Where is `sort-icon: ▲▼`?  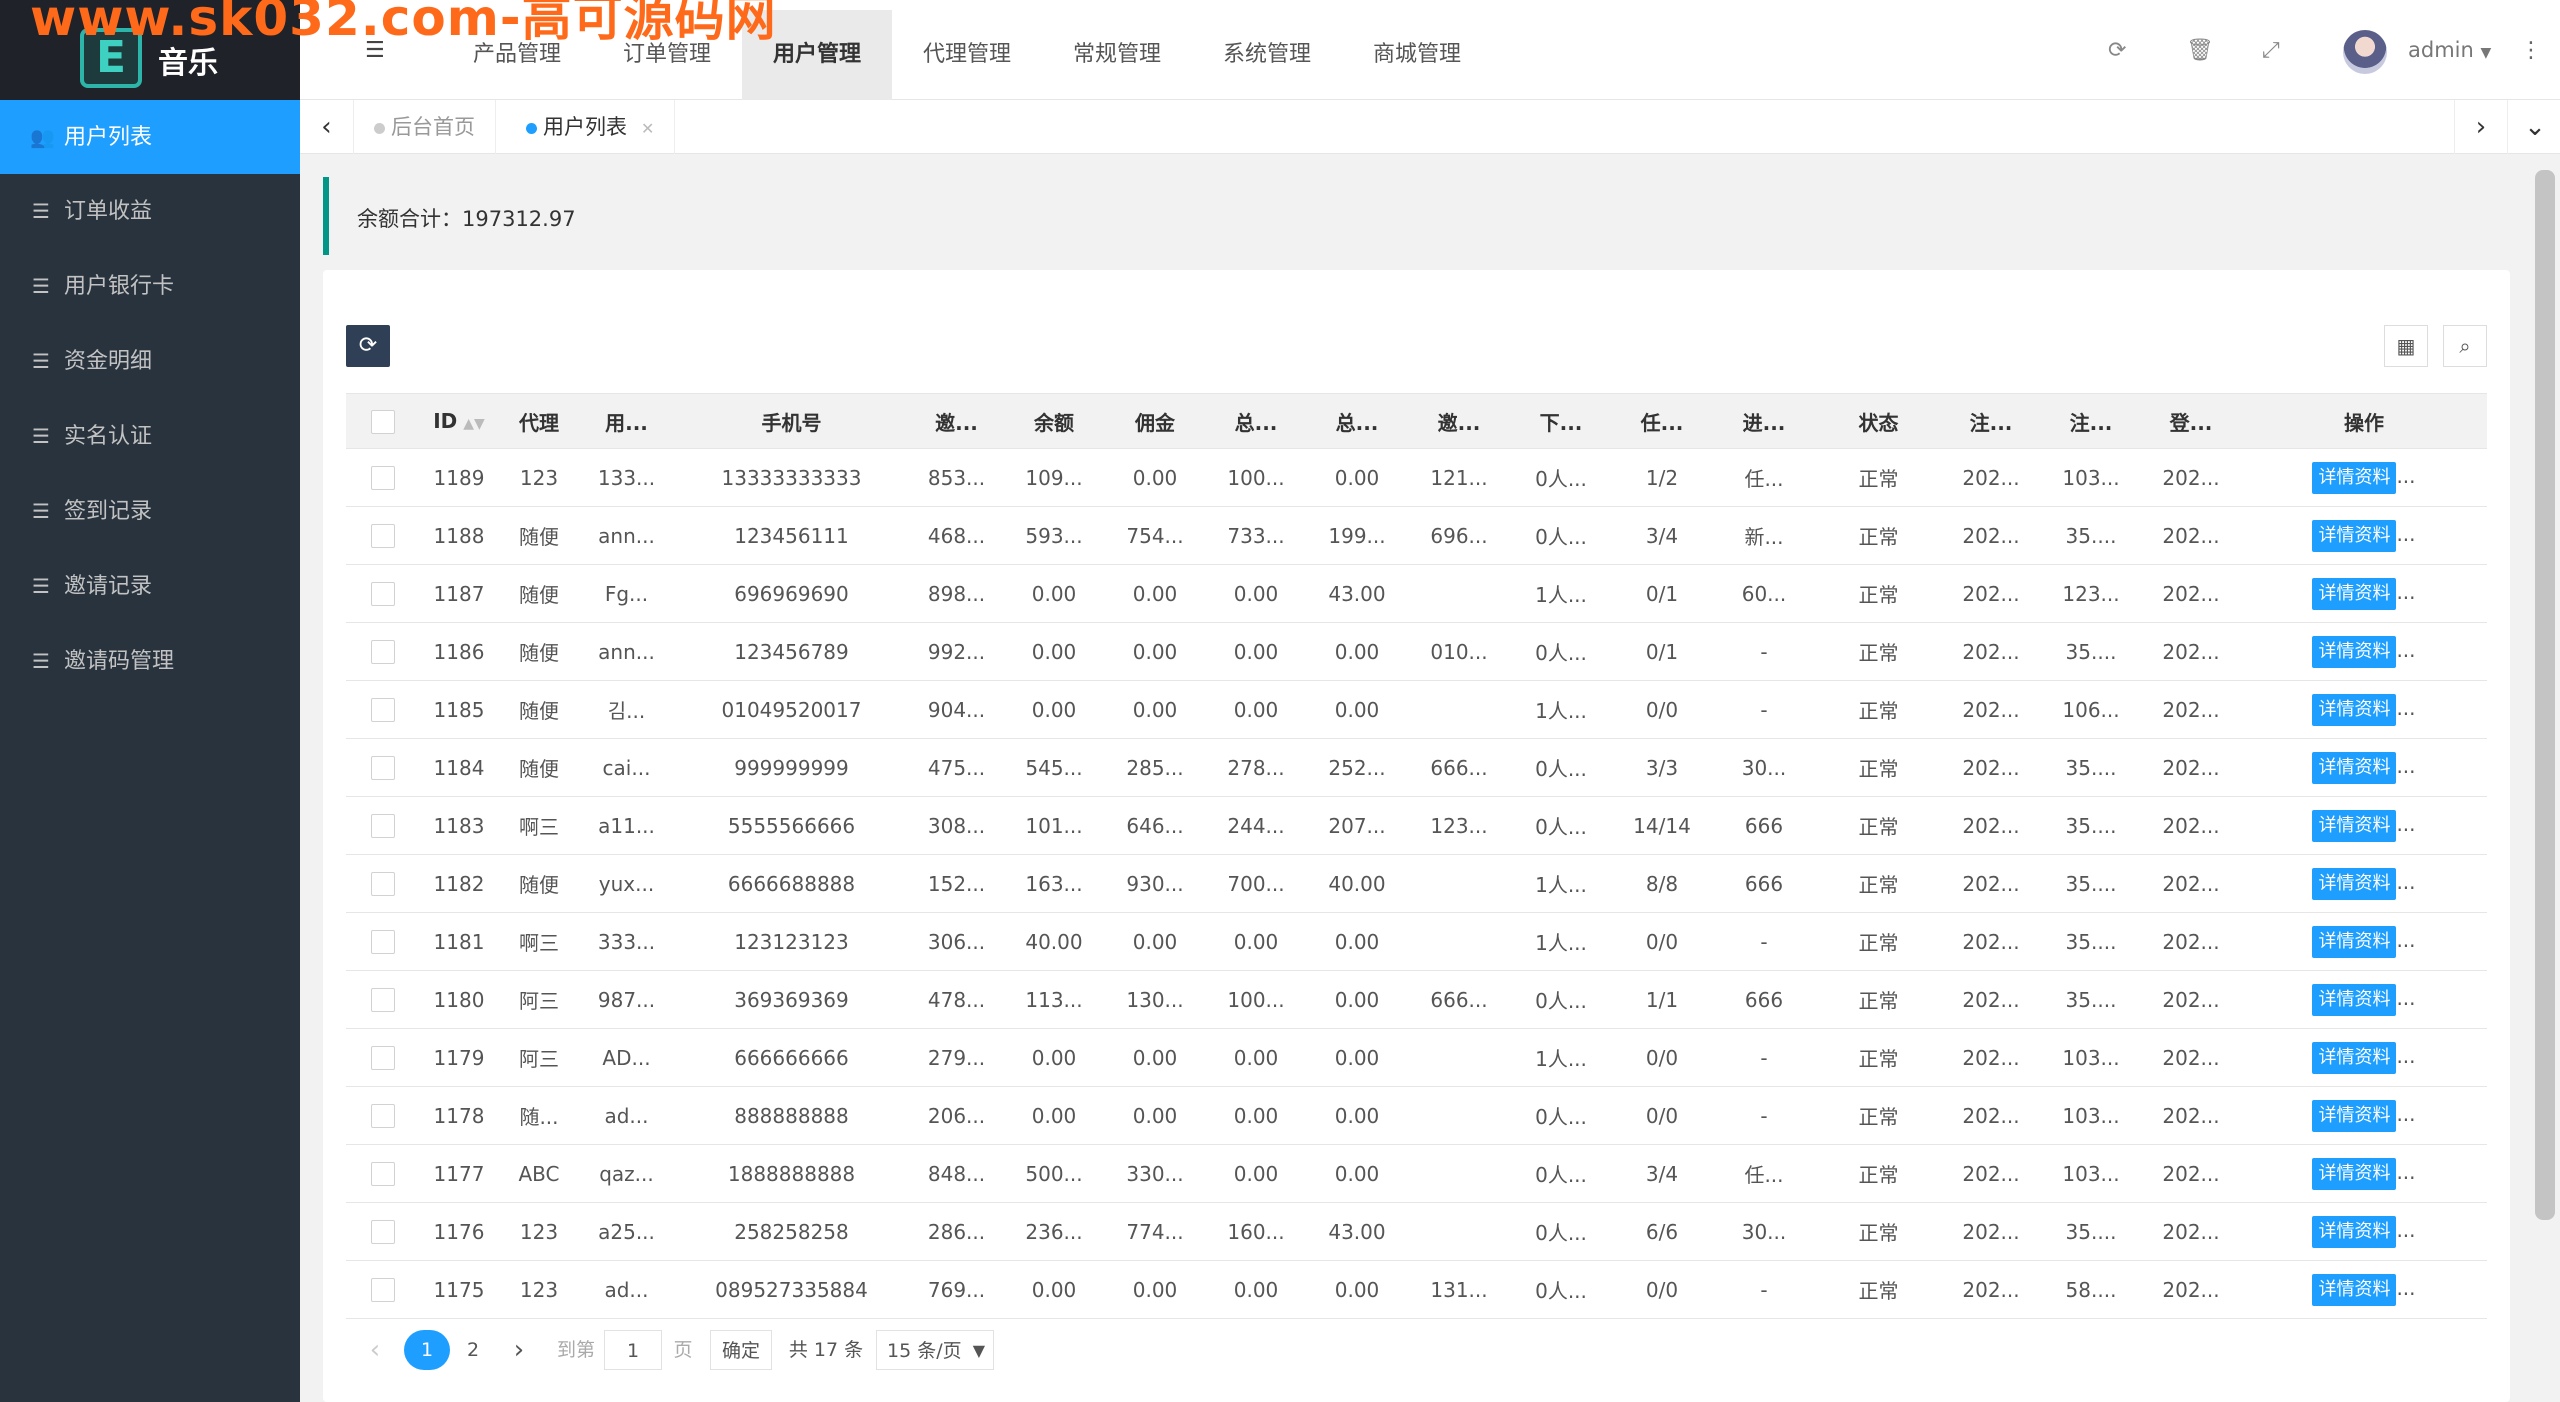 sort-icon: ▲▼ is located at coordinates (474, 424).